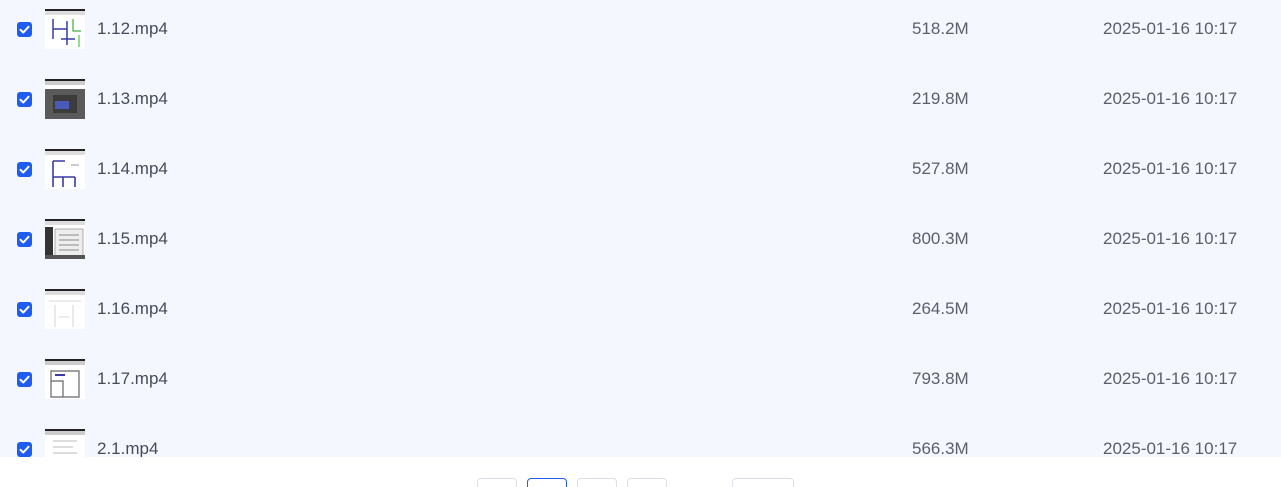 This screenshot has width=1281, height=487. Describe the element at coordinates (940, 238) in the screenshot. I see `file-size: 800.3M` at that location.